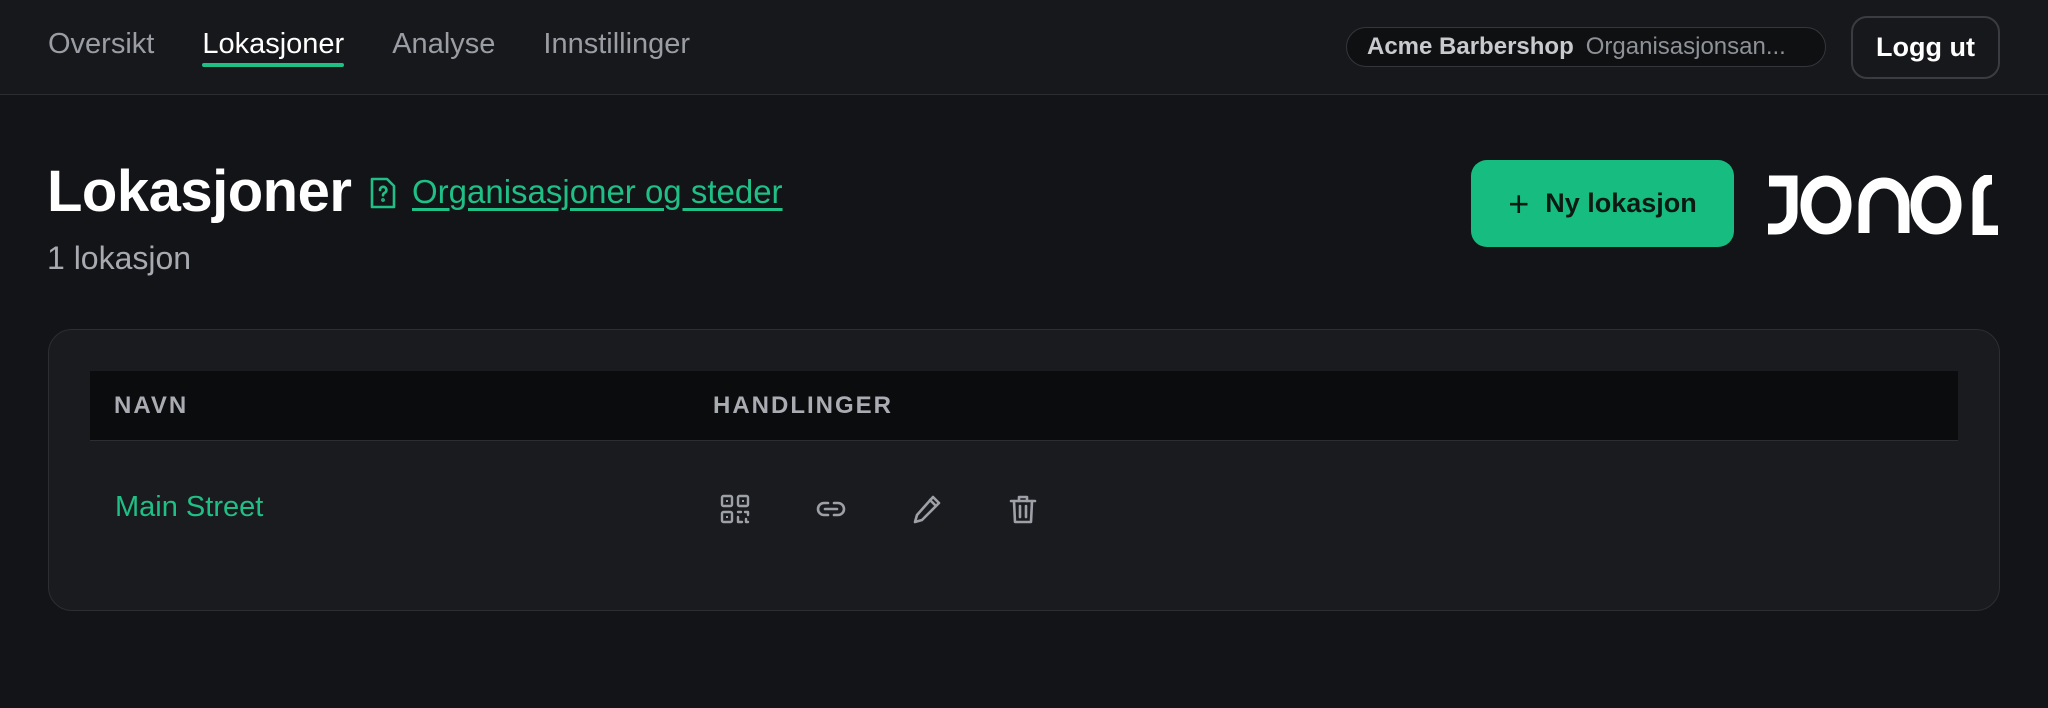 The image size is (2048, 708). What do you see at coordinates (1883, 205) in the screenshot?
I see `jonot-logo` at bounding box center [1883, 205].